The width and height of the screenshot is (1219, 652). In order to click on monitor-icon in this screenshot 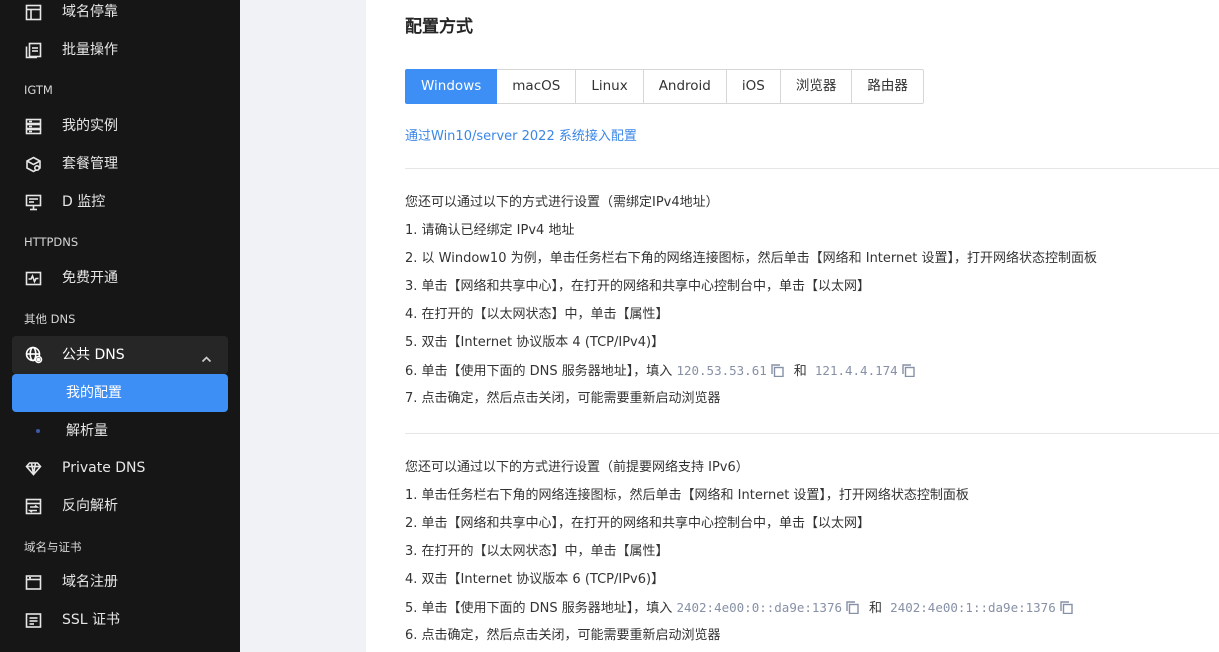, I will do `click(33, 202)`.